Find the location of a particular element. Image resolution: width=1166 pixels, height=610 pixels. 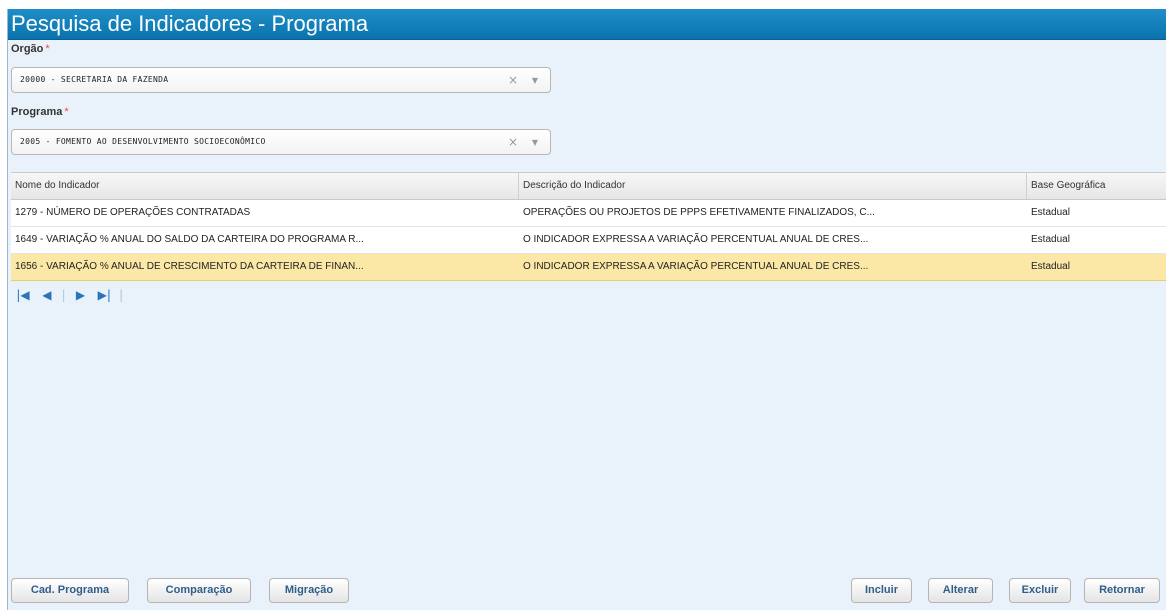

excluir-button: Excluir is located at coordinates (1040, 590).